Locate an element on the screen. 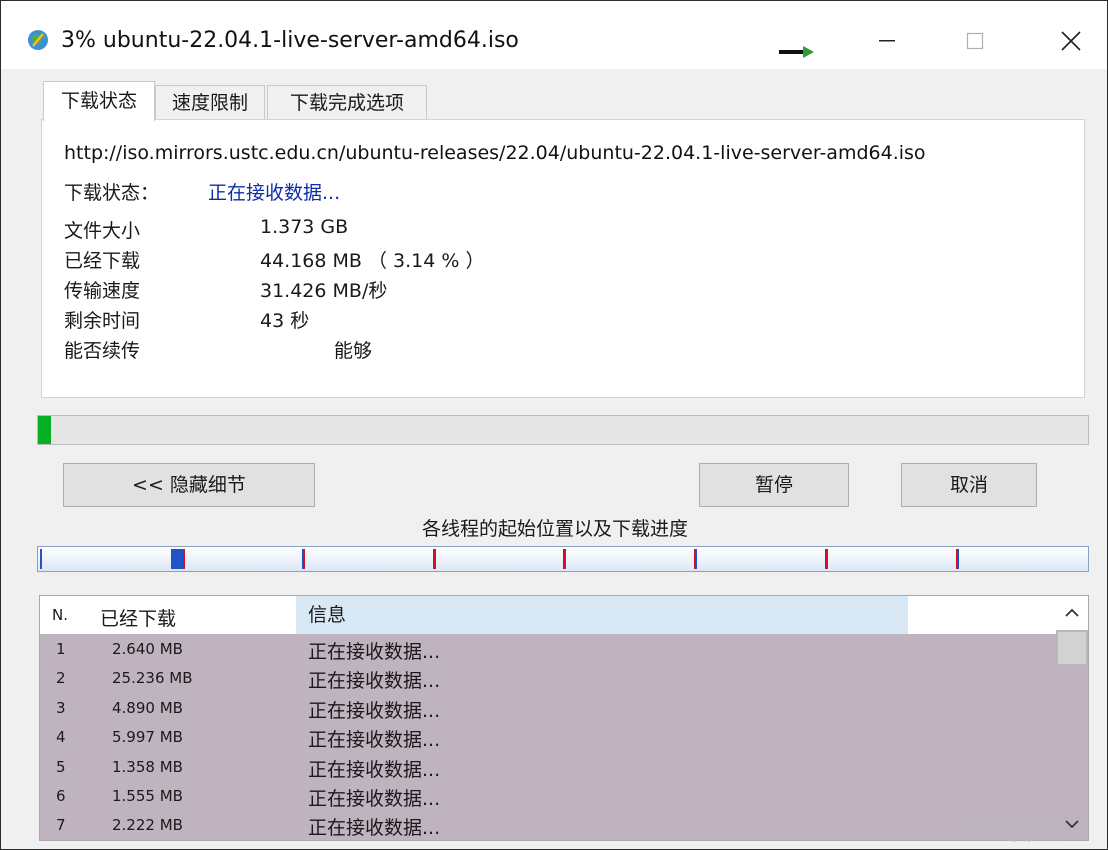  file-size-label: 文件大小 is located at coordinates (102, 231).